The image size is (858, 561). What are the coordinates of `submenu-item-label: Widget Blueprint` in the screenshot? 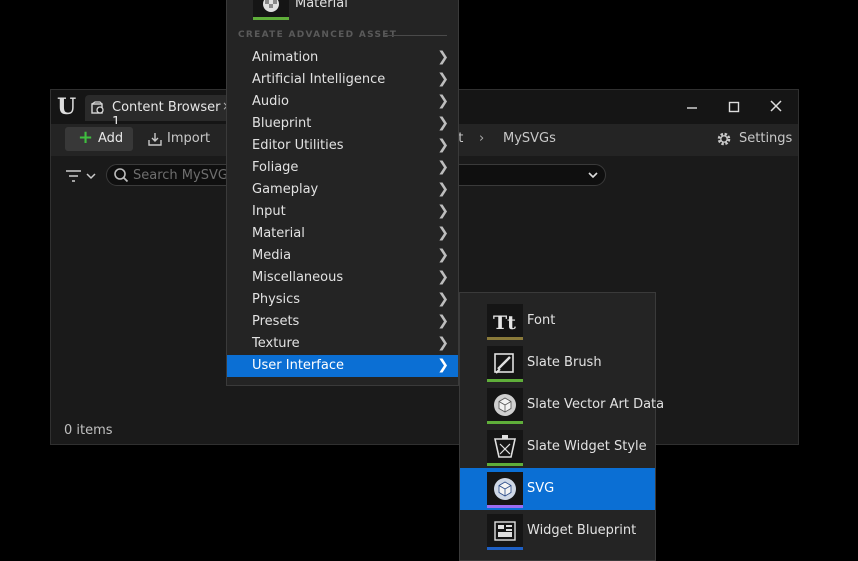 It's located at (582, 530).